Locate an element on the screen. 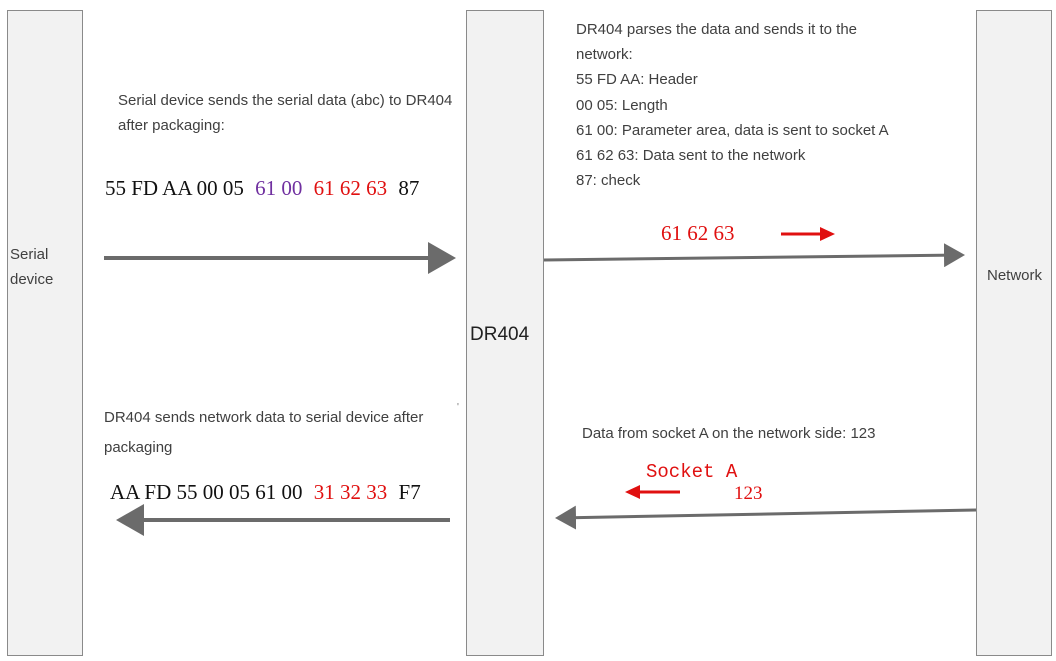 The height and width of the screenshot is (661, 1056). dr404-to-network-arrow is located at coordinates (754, 255).